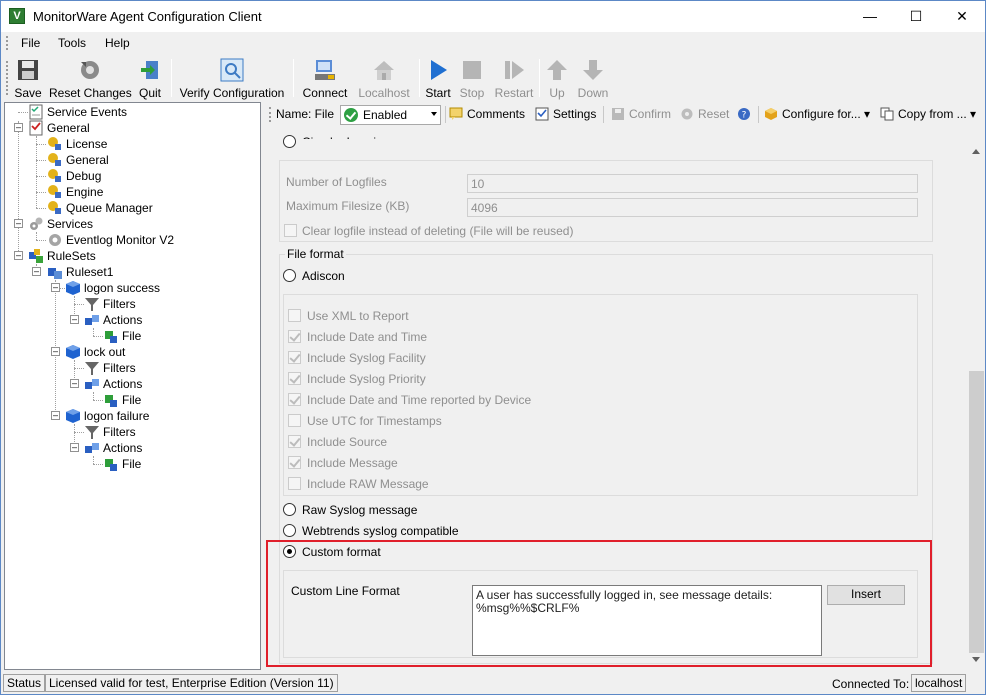 This screenshot has height=695, width=986. What do you see at coordinates (384, 70) in the screenshot?
I see `house-icon` at bounding box center [384, 70].